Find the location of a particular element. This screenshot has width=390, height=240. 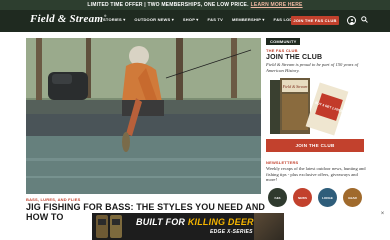

newsletter-badge-news: NEWS is located at coordinates (302, 197).